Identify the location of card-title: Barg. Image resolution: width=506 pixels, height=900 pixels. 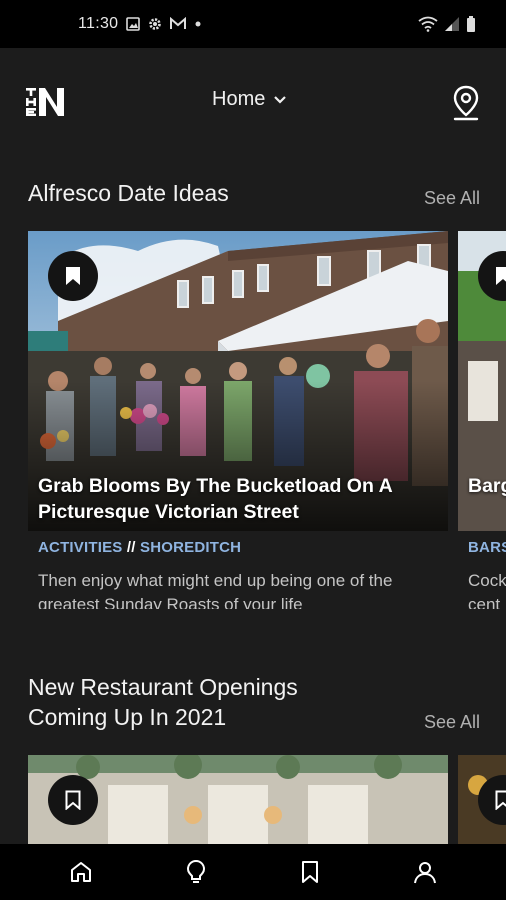
(487, 486).